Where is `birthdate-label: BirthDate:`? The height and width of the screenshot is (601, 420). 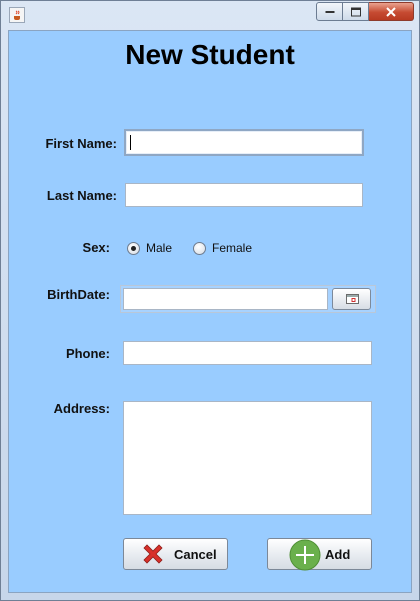
birthdate-label: BirthDate: is located at coordinates (78, 294).